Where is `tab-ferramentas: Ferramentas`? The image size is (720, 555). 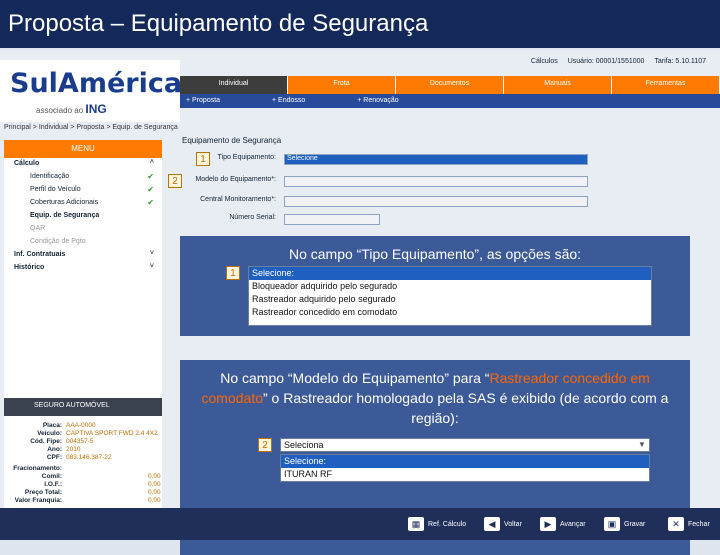
tab-ferramentas: Ferramentas is located at coordinates (666, 85).